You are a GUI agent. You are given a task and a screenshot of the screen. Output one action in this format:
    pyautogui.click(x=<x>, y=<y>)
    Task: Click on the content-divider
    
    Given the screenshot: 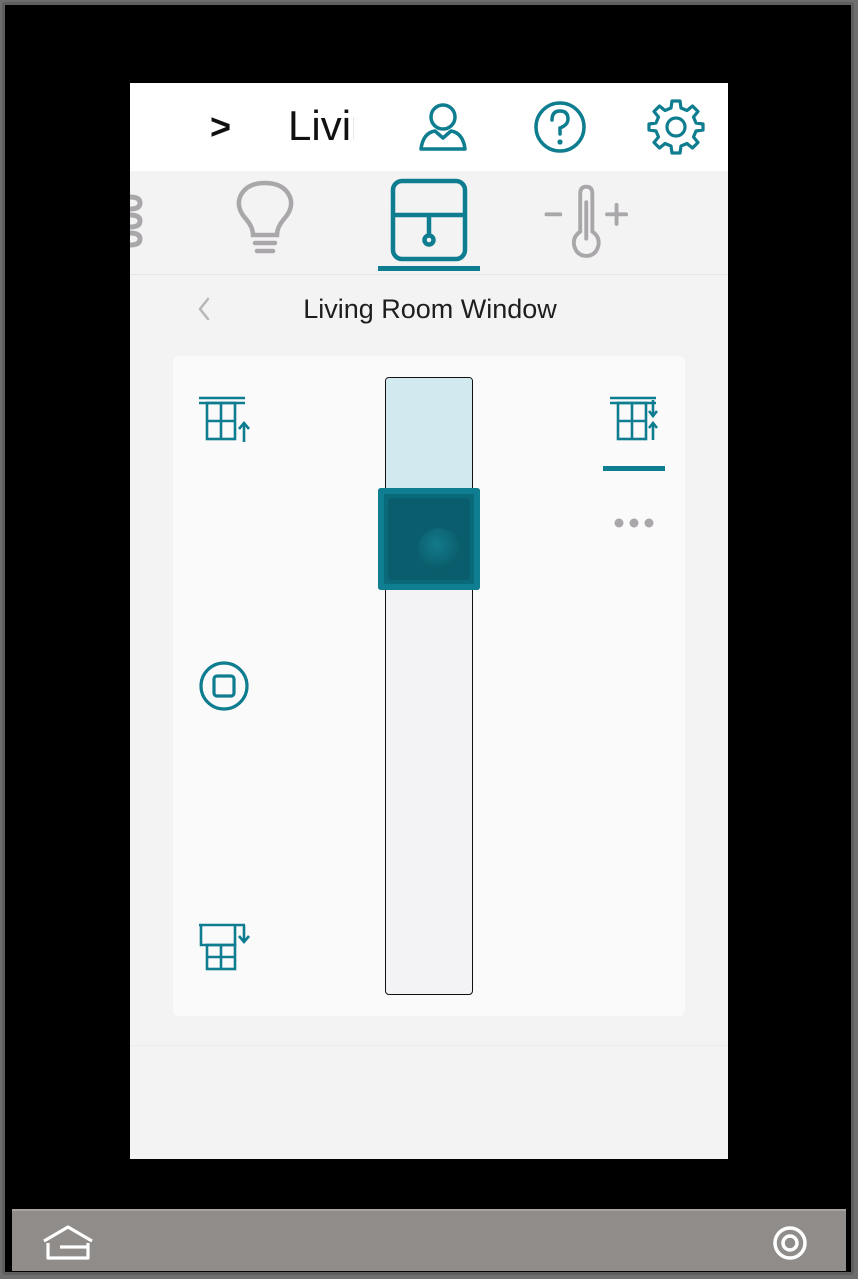 What is the action you would take?
    pyautogui.click(x=429, y=1045)
    